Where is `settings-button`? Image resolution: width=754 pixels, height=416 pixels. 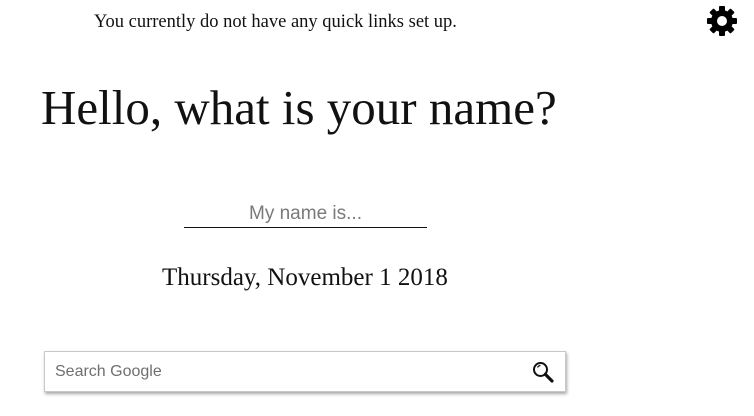
settings-button is located at coordinates (722, 21).